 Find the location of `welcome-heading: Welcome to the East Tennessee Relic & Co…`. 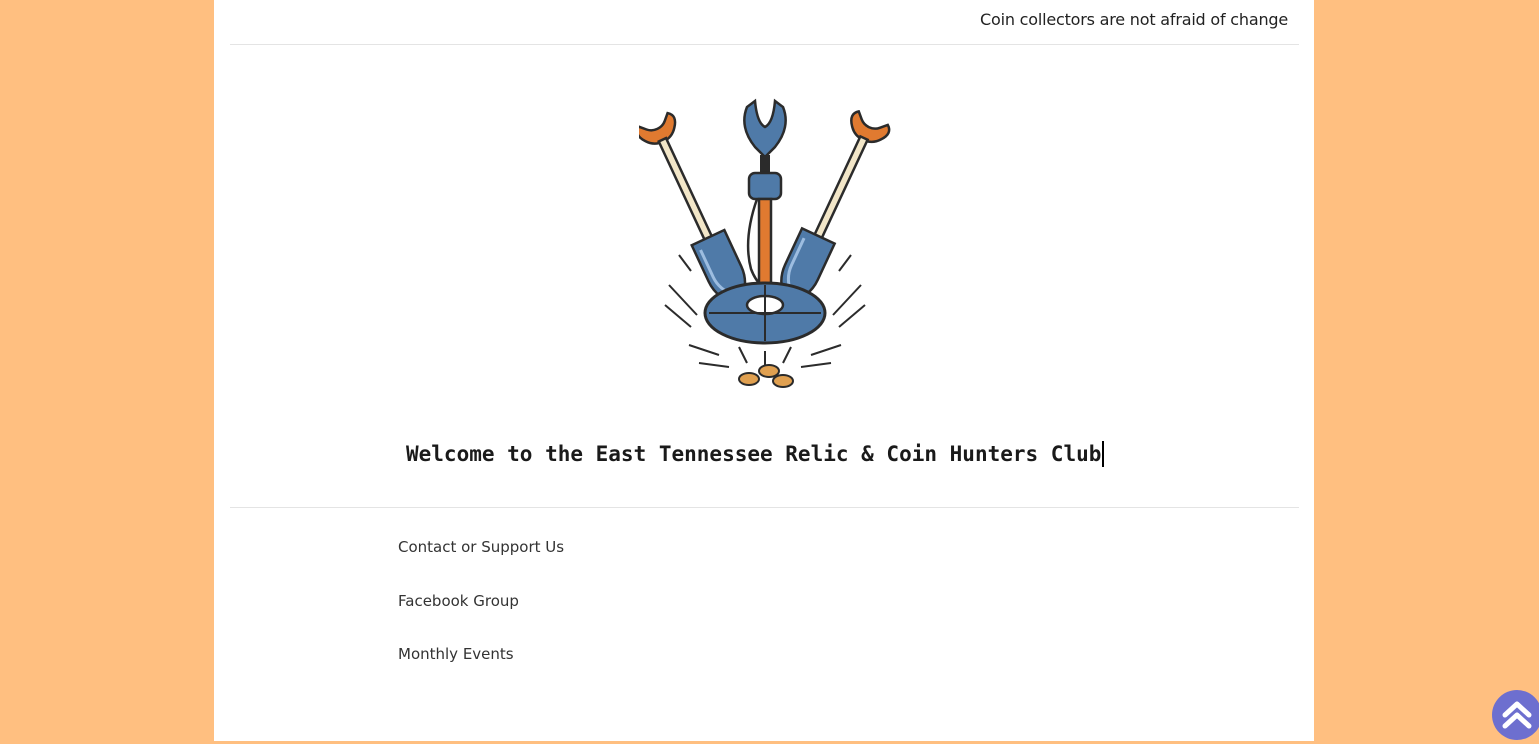

welcome-heading: Welcome to the East Tennessee Relic & Co… is located at coordinates (755, 454).